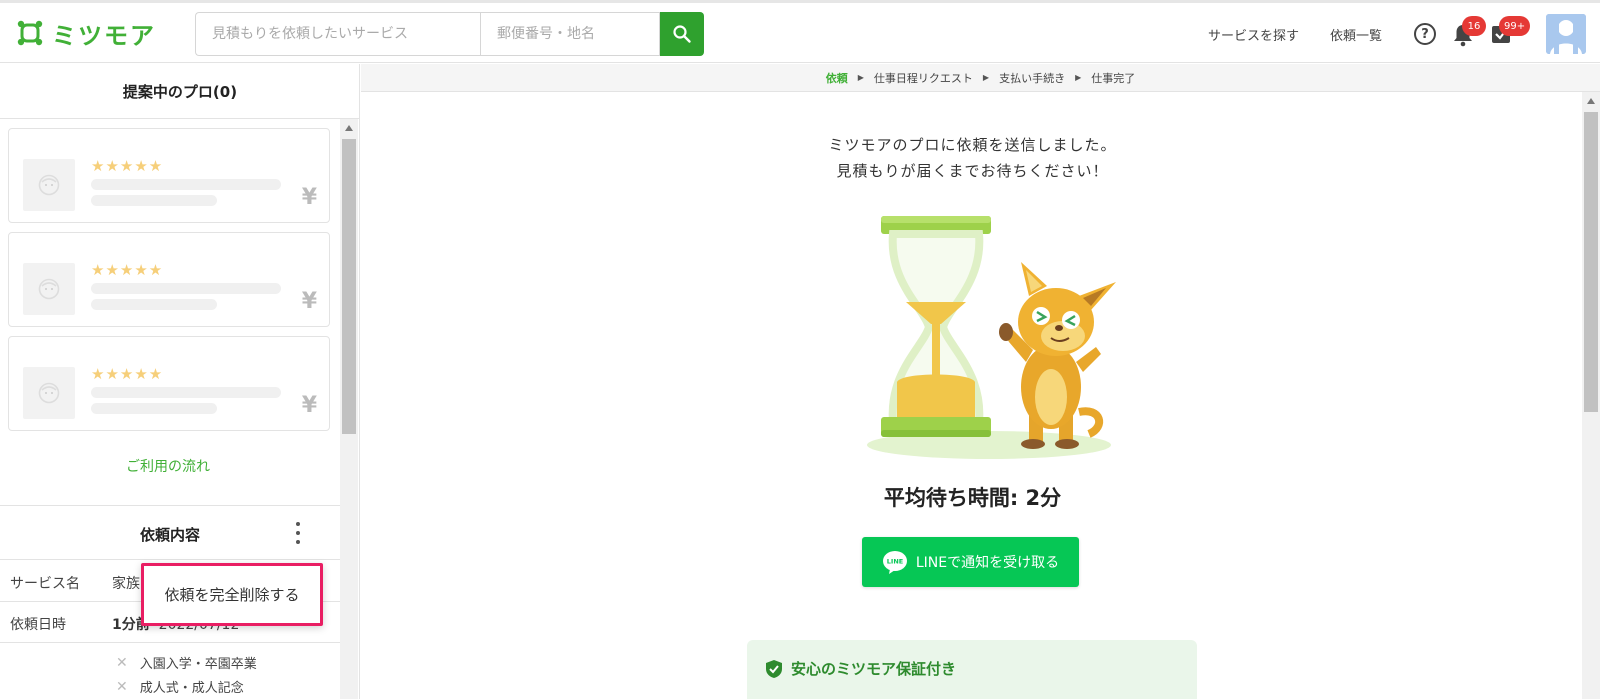 The height and width of the screenshot is (699, 1600). What do you see at coordinates (1474, 26) in the screenshot?
I see `notification-badge: 16` at bounding box center [1474, 26].